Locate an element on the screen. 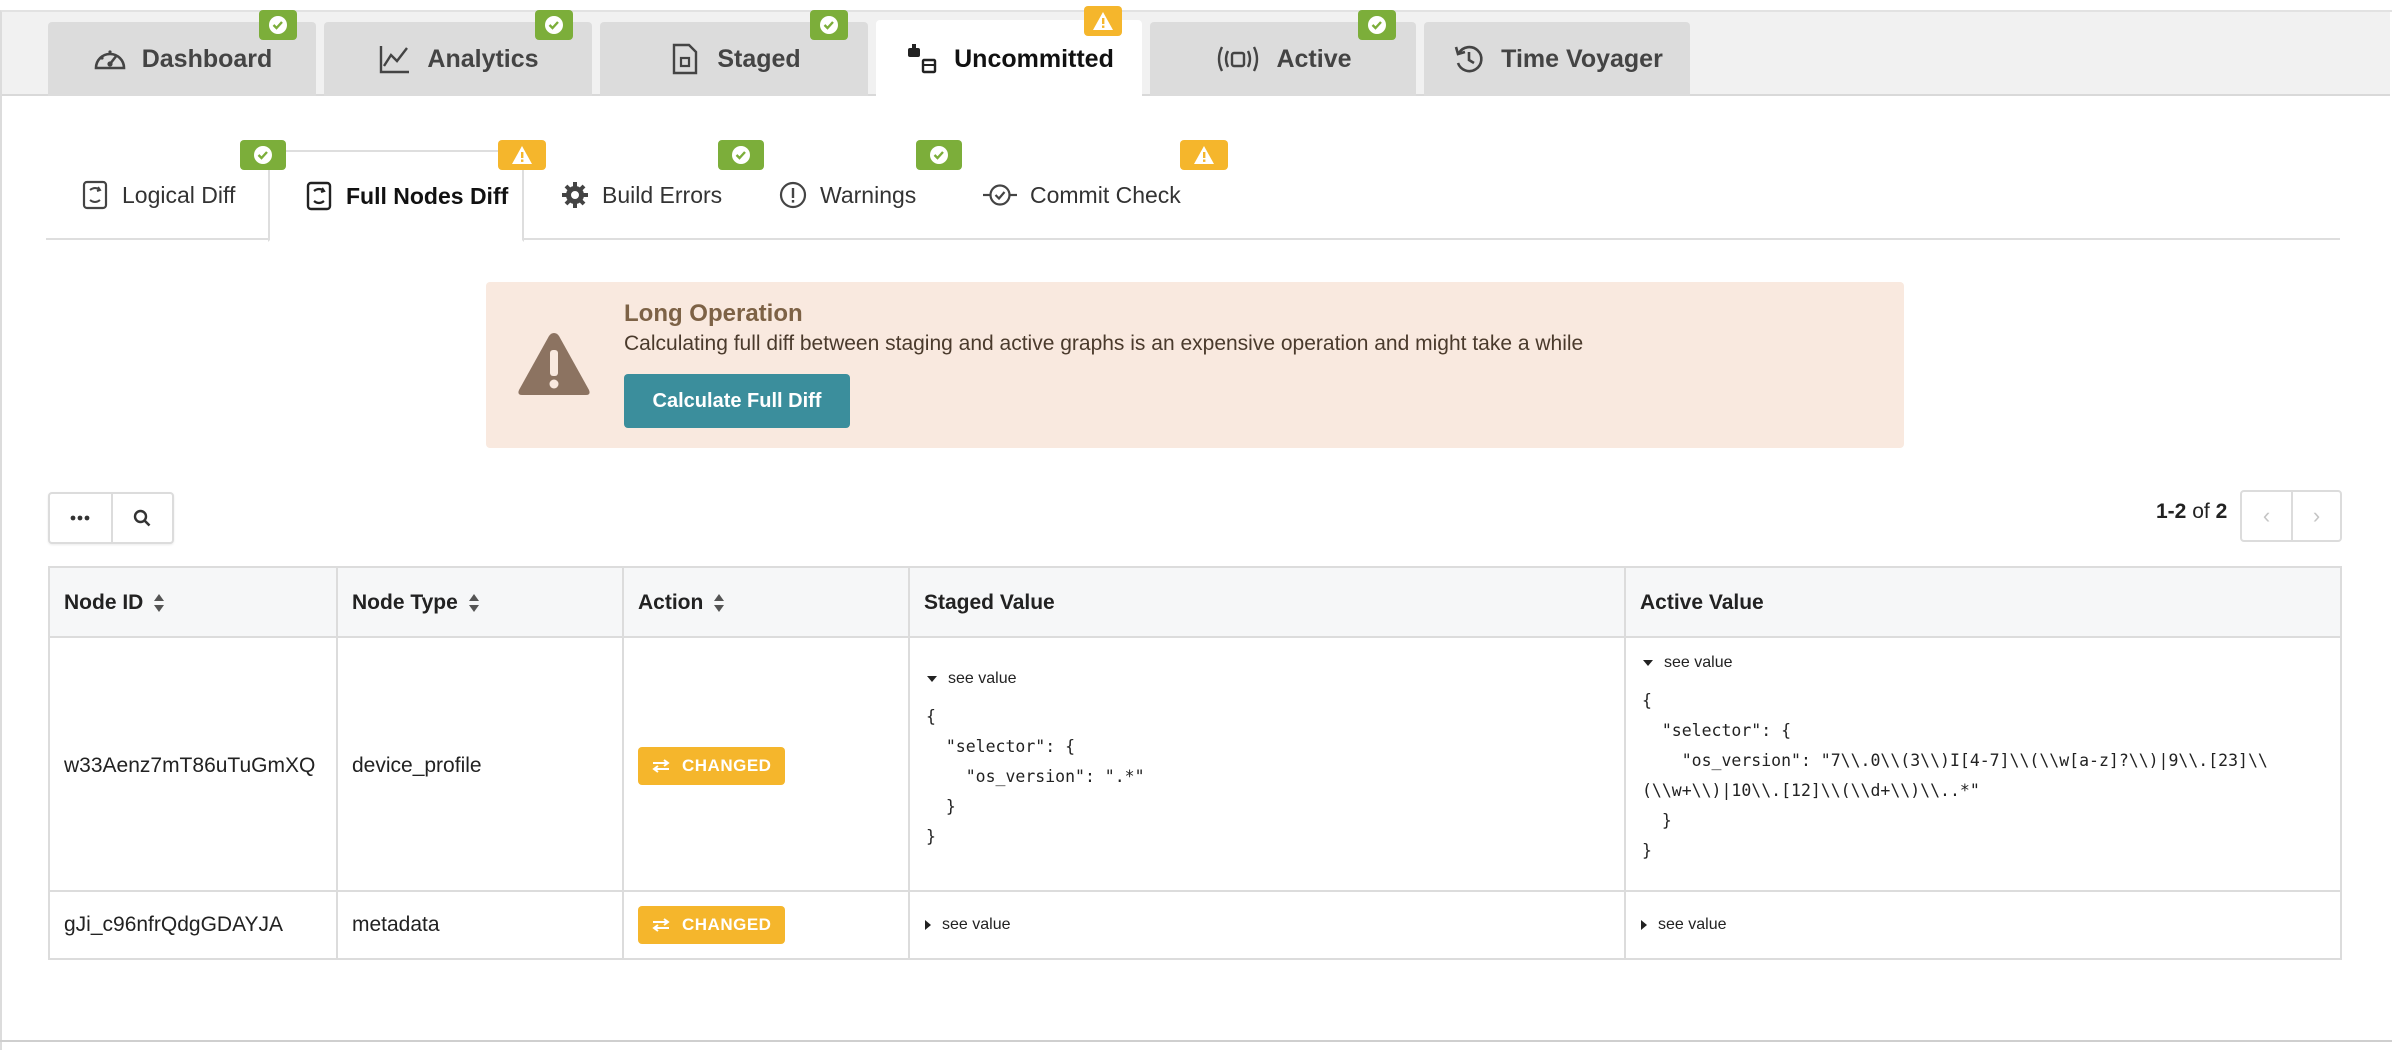 The width and height of the screenshot is (2392, 1050). tab-label: Uncommitted is located at coordinates (1034, 58).